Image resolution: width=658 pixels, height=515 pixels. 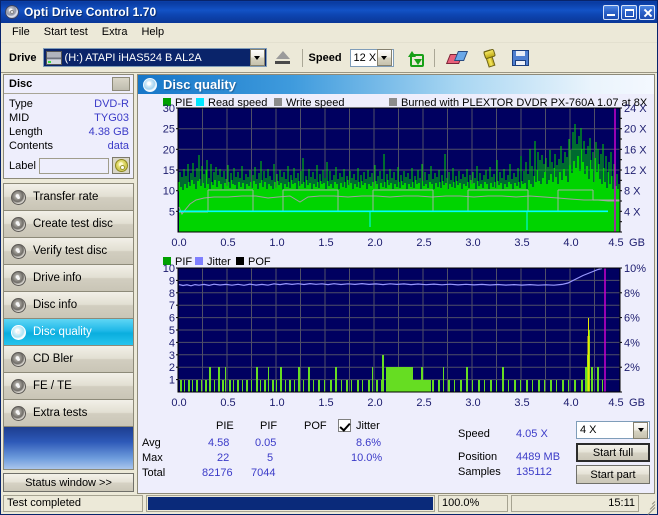 What do you see at coordinates (257, 57) in the screenshot?
I see `drive-select-chevron-down-icon` at bounding box center [257, 57].